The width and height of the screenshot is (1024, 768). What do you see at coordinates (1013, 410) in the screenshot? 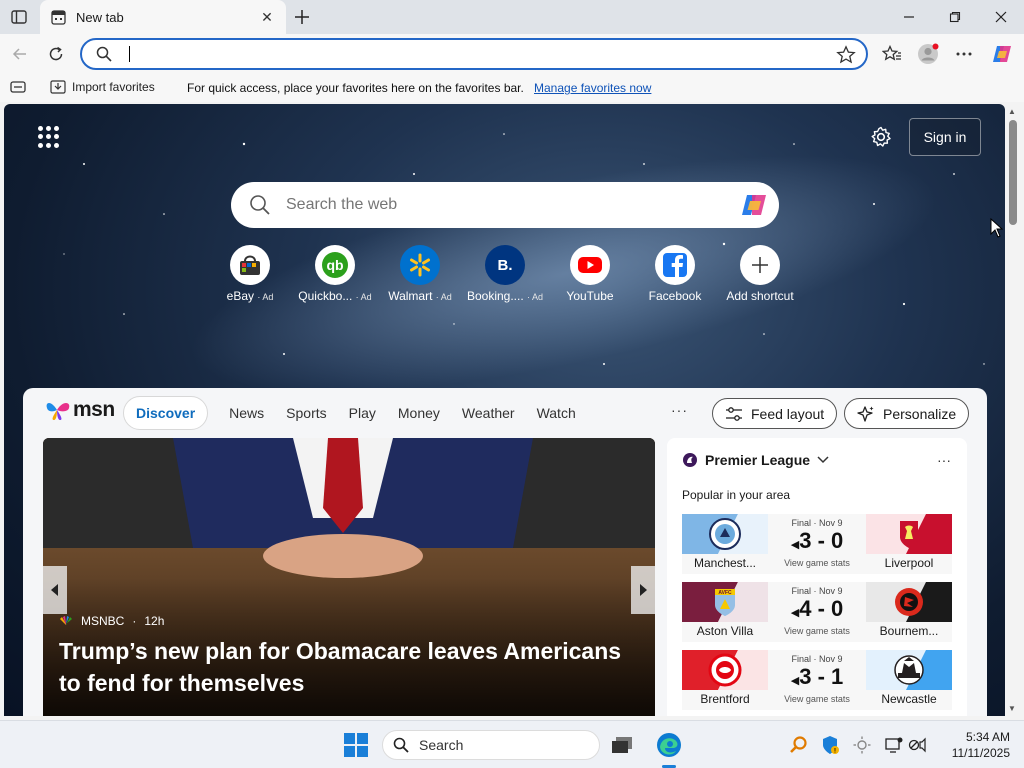
I see `page-scrollbar: ▲ ▼` at bounding box center [1013, 410].